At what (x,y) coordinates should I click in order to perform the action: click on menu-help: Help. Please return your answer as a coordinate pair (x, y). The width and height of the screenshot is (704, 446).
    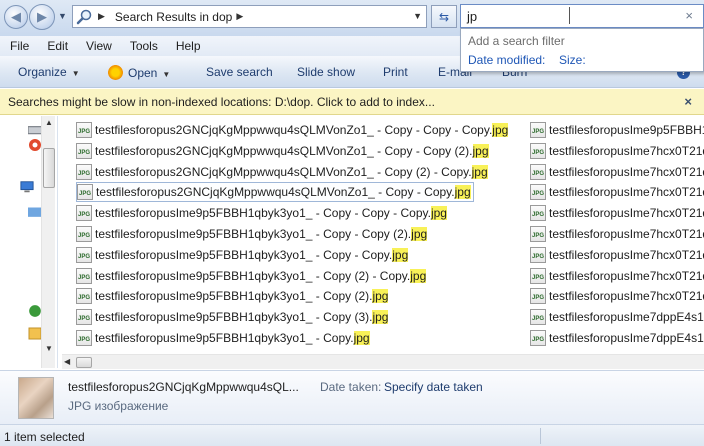
    Looking at the image, I should click on (187, 46).